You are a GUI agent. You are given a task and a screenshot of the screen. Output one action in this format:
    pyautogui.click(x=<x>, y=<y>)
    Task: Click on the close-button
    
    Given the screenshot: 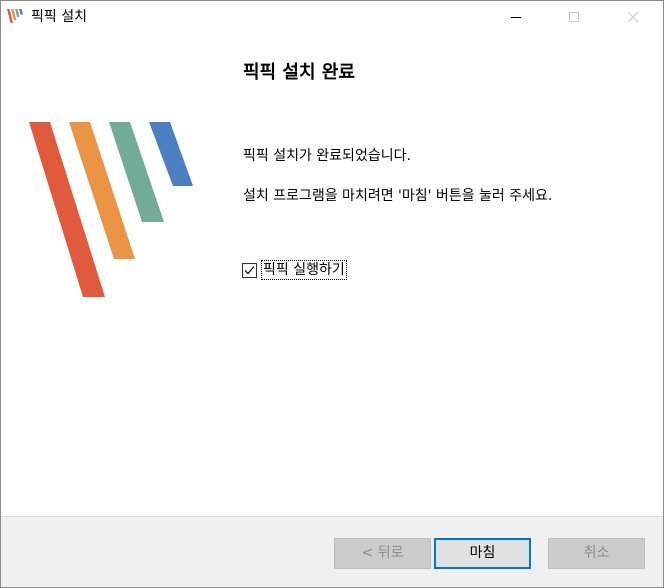 What is the action you would take?
    pyautogui.click(x=633, y=16)
    